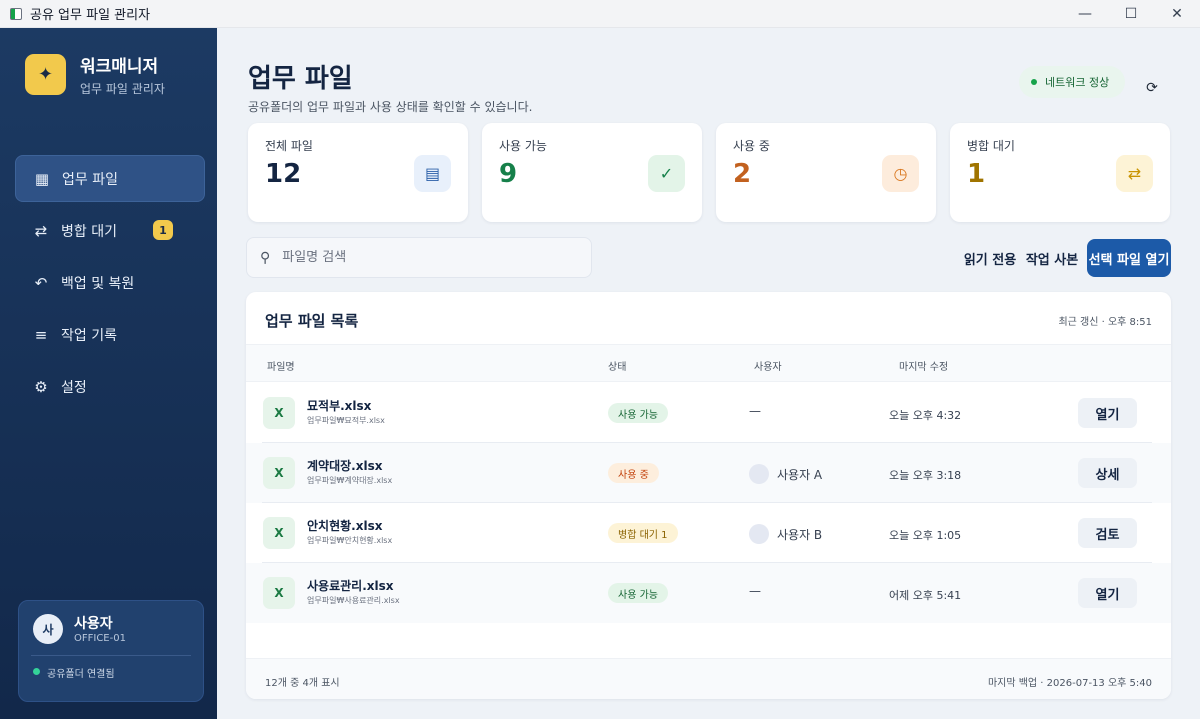  I want to click on stat-value: 9, so click(508, 174).